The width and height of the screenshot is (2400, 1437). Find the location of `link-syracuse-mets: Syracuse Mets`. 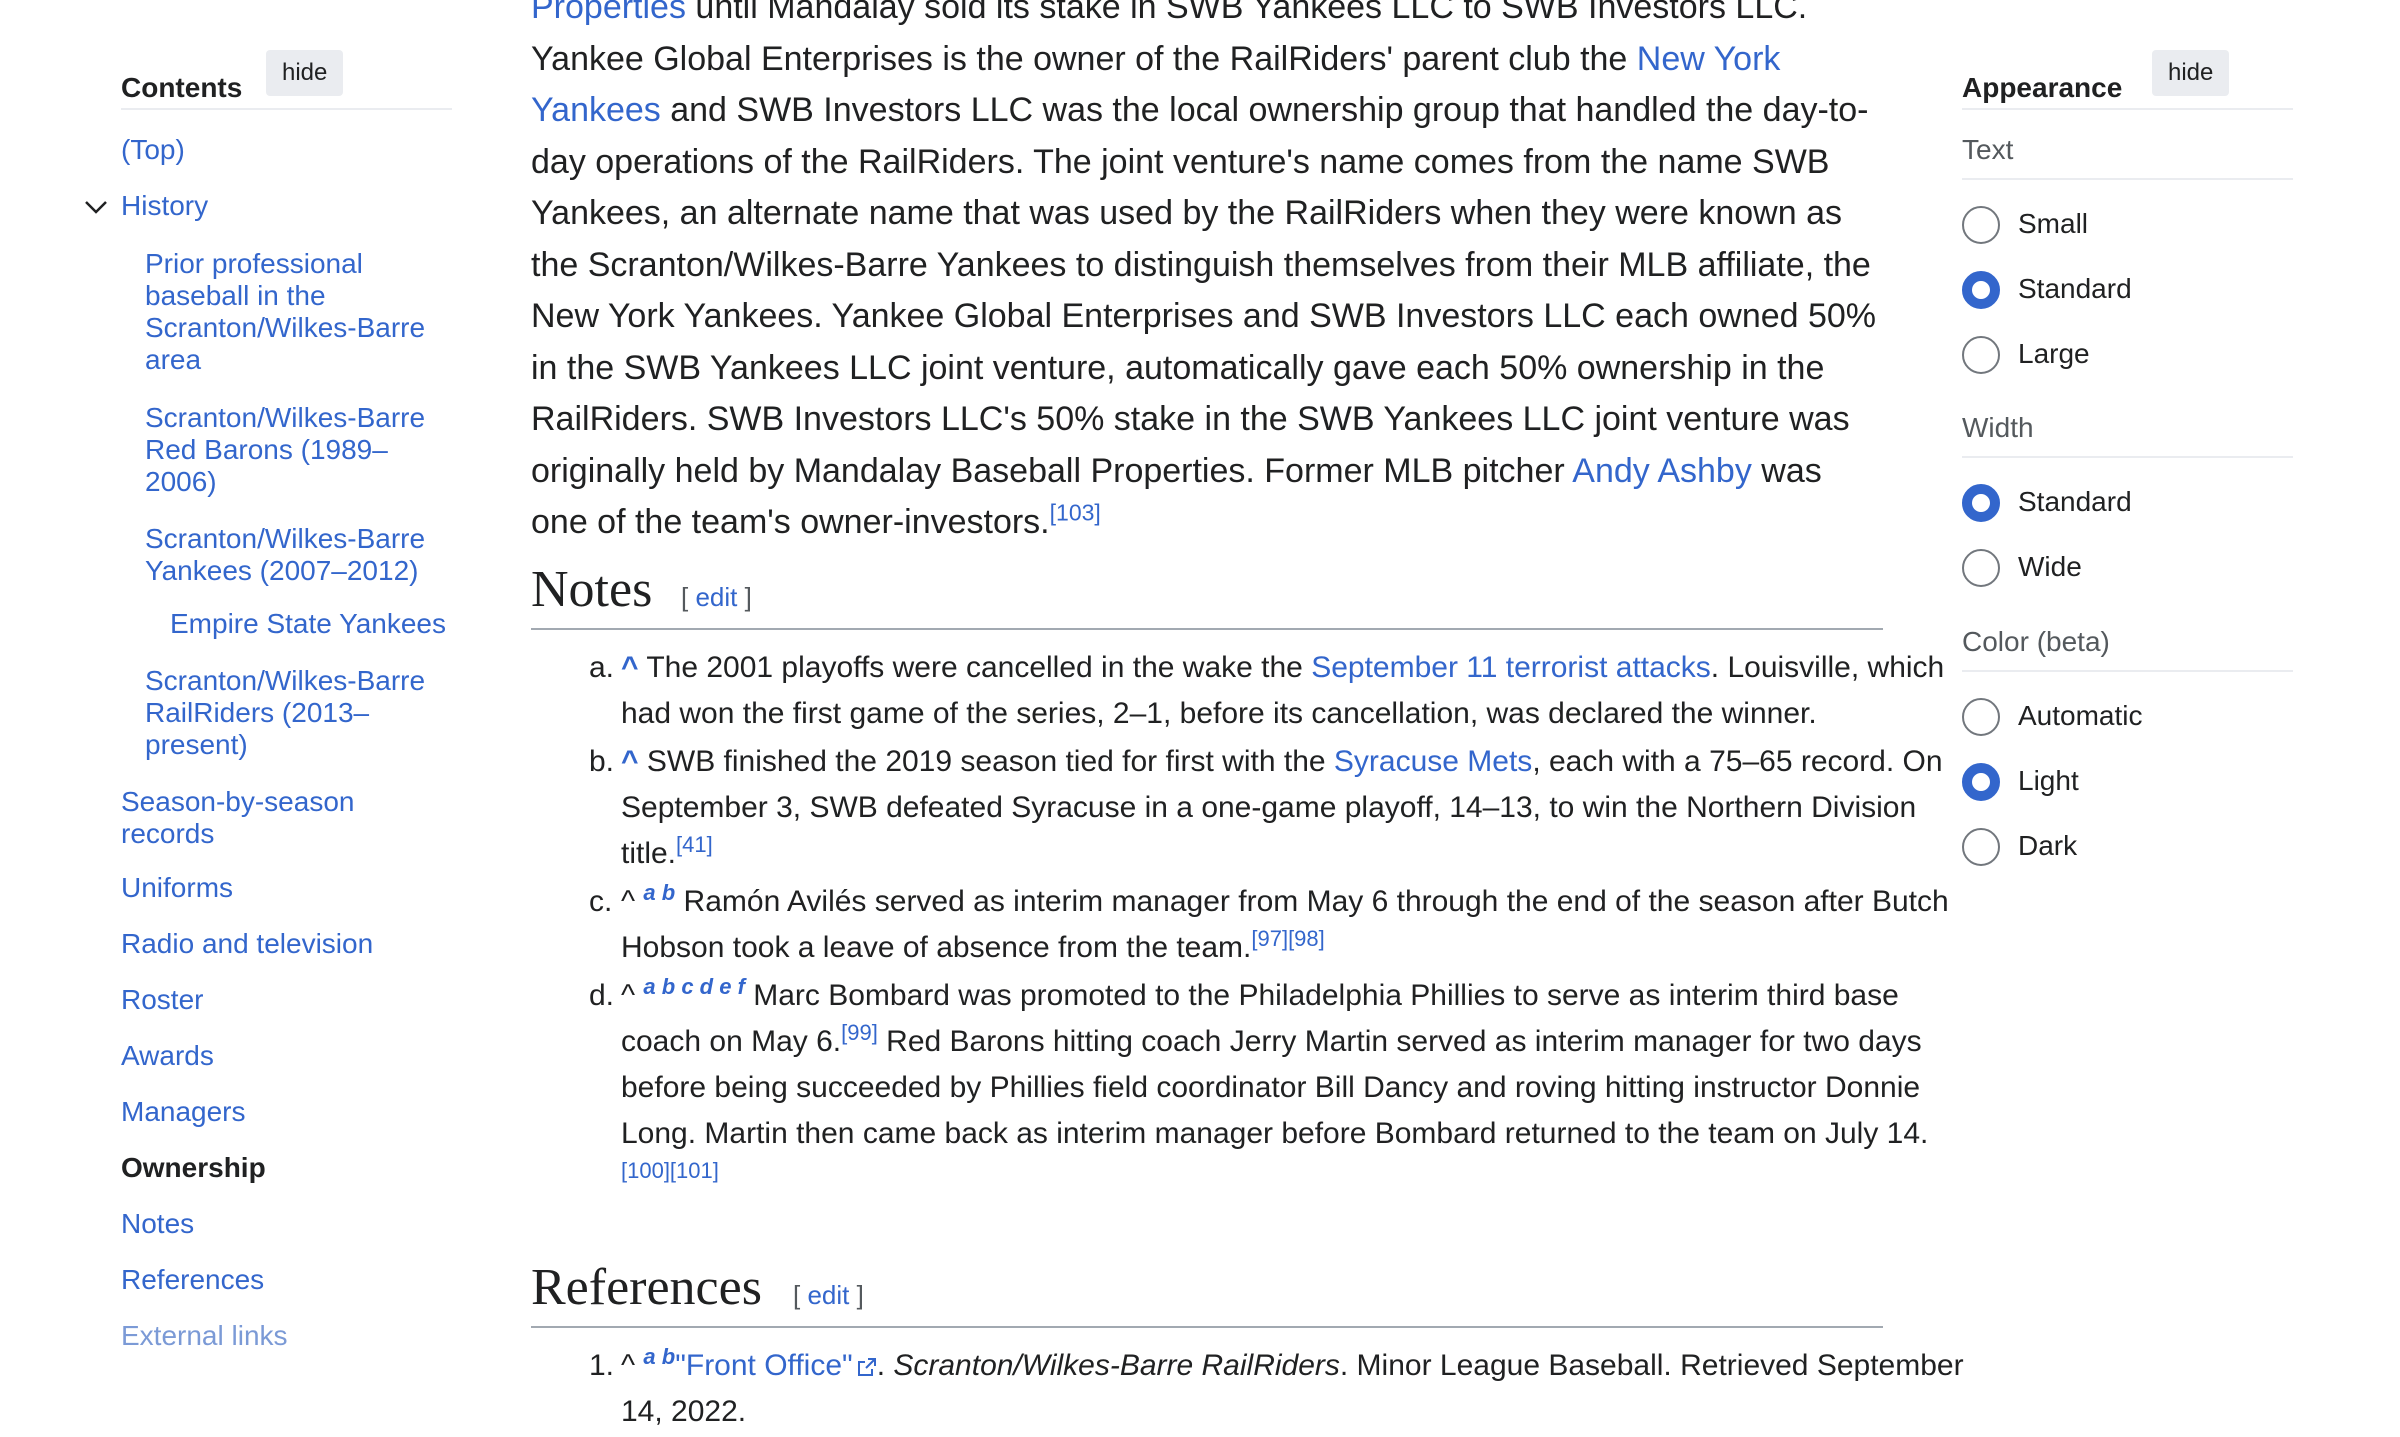

link-syracuse-mets: Syracuse Mets is located at coordinates (1433, 761).